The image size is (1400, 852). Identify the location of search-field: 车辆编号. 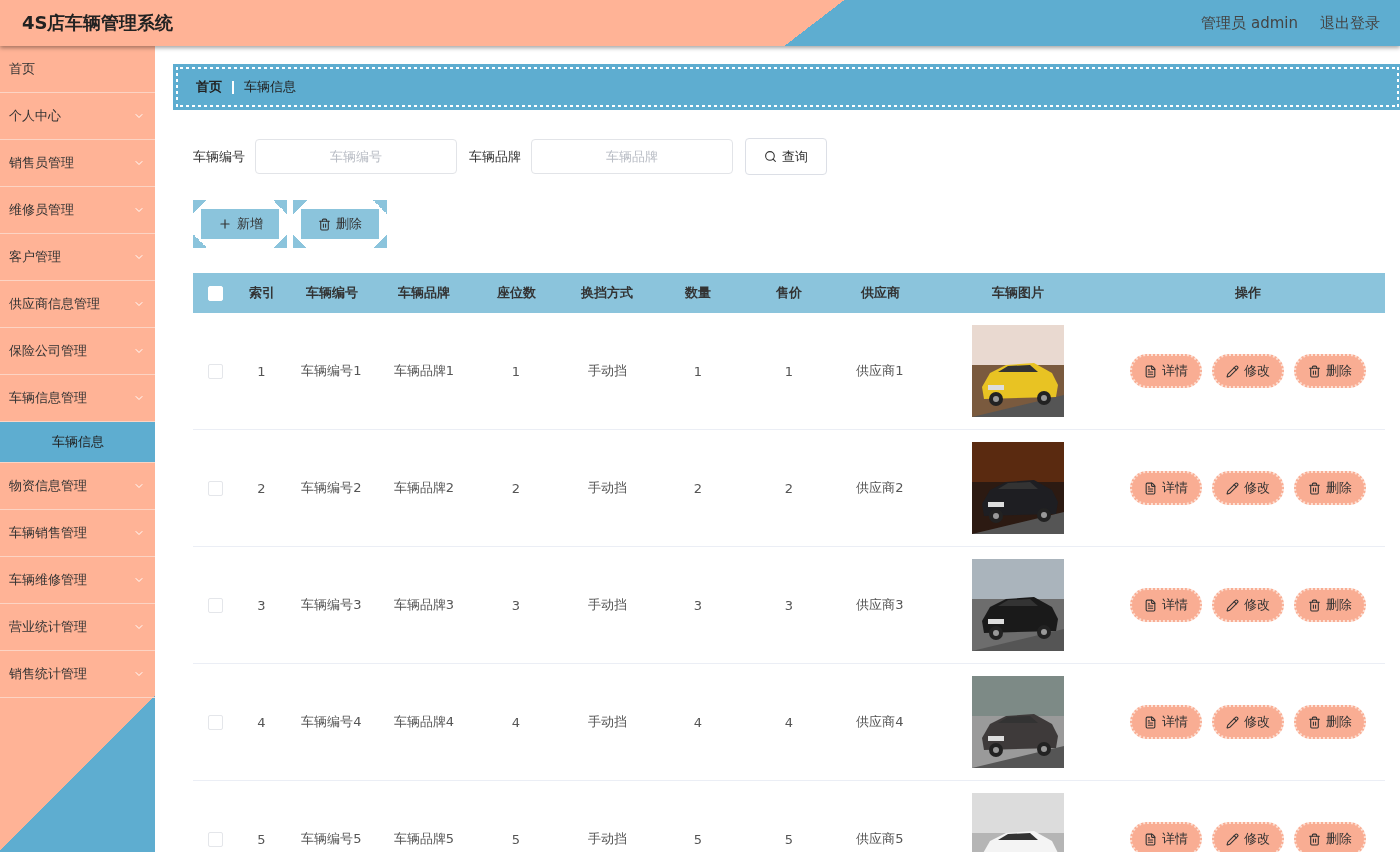
(356, 156).